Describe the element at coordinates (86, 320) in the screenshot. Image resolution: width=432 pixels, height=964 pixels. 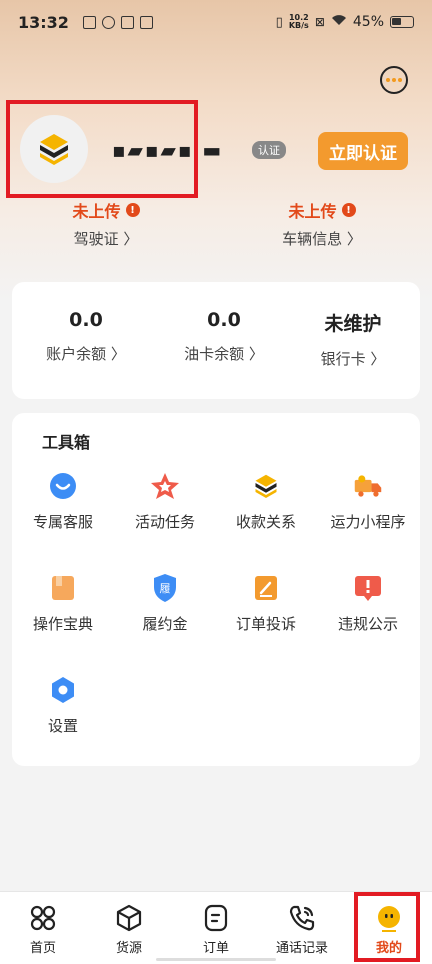
I see `account-balance-value: 0.0` at that location.